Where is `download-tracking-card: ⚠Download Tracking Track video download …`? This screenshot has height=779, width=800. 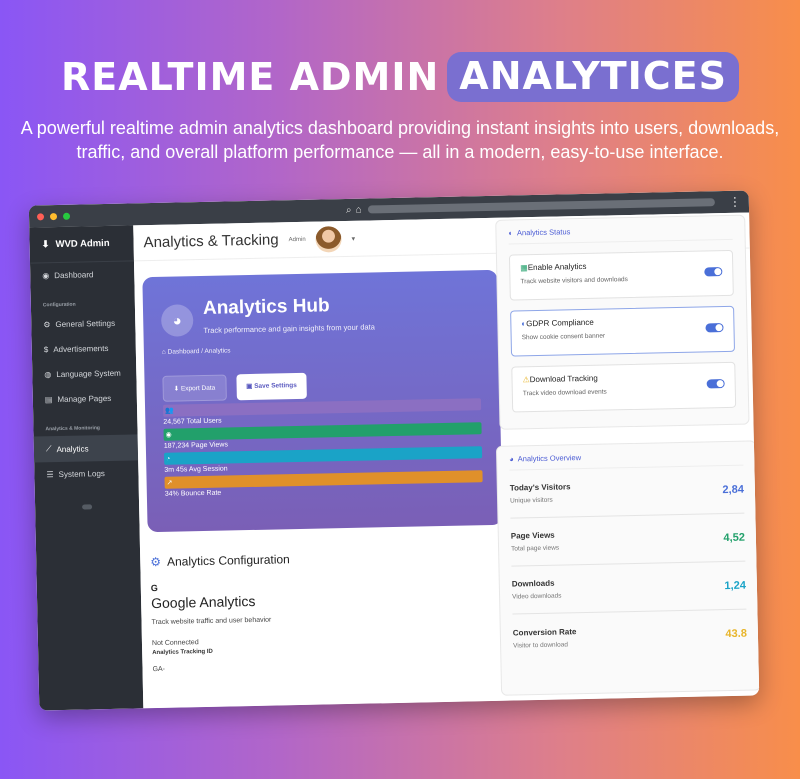
download-tracking-card: ⚠Download Tracking Track video download … is located at coordinates (624, 387).